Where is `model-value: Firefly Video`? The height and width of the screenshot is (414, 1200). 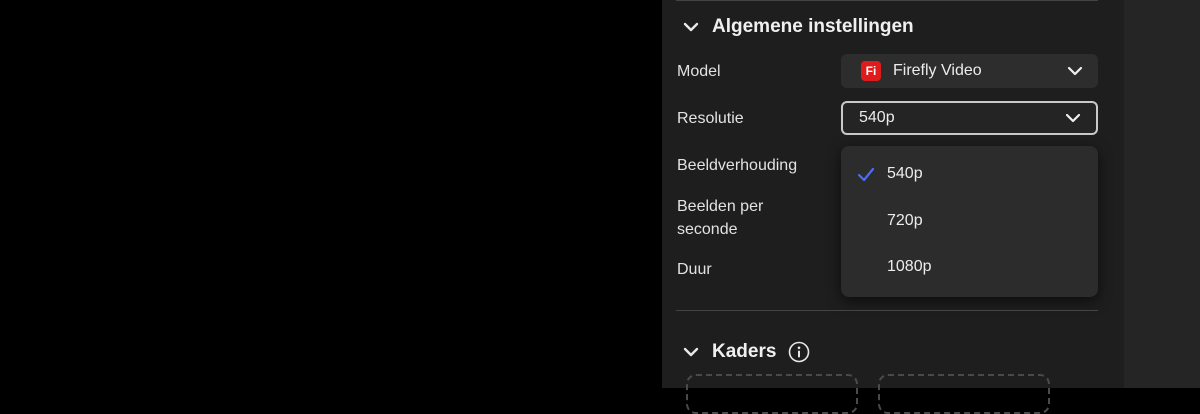
model-value: Firefly Video is located at coordinates (937, 70).